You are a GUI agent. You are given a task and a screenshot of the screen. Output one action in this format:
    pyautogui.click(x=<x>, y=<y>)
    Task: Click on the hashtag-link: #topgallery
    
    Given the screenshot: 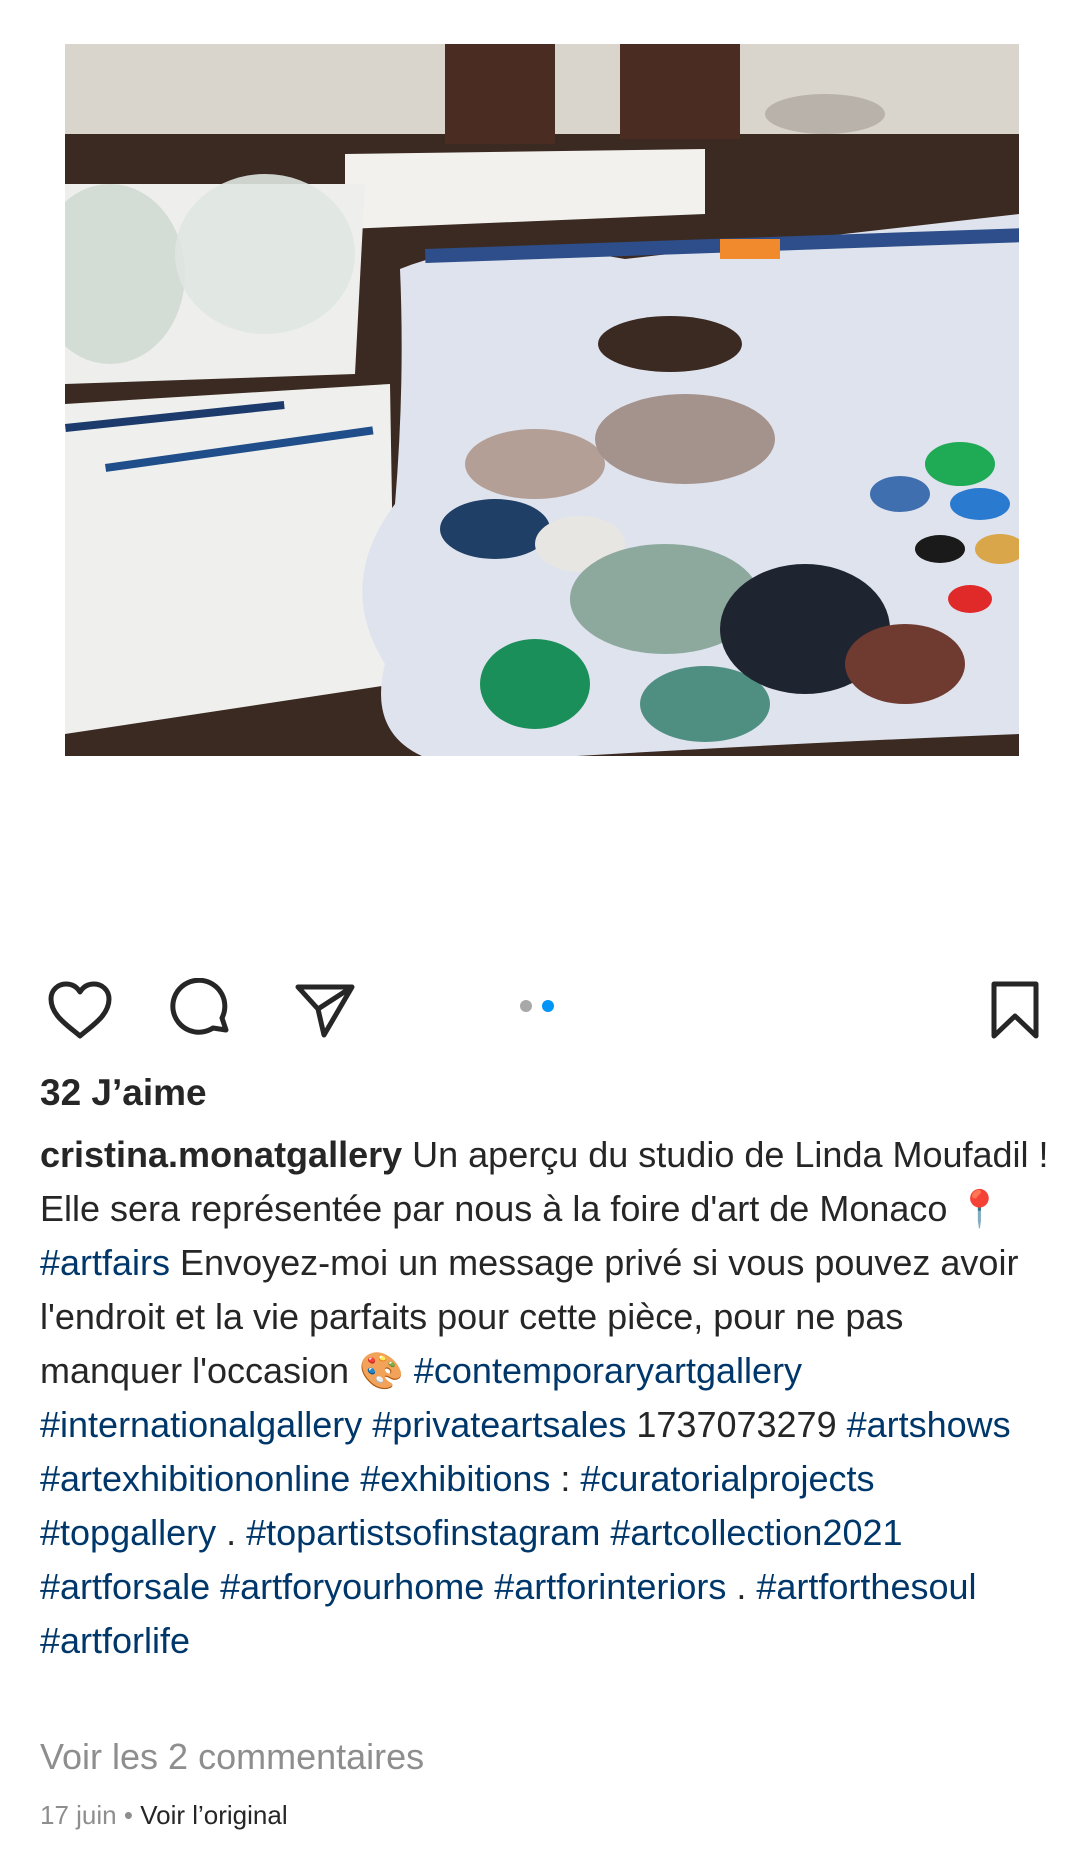 What is the action you would take?
    pyautogui.click(x=128, y=1532)
    